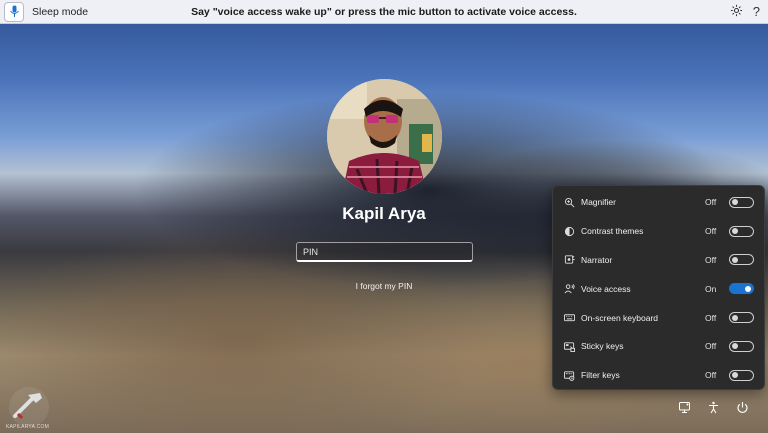 The image size is (768, 433). Describe the element at coordinates (600, 375) in the screenshot. I see `accessibility-item-label: Filter keys` at that location.